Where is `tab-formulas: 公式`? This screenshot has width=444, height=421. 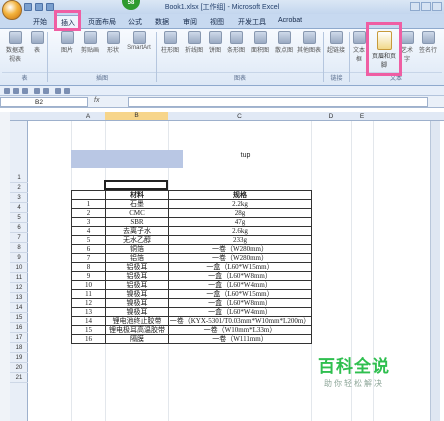
tab-formulas: 公式 is located at coordinates (135, 22).